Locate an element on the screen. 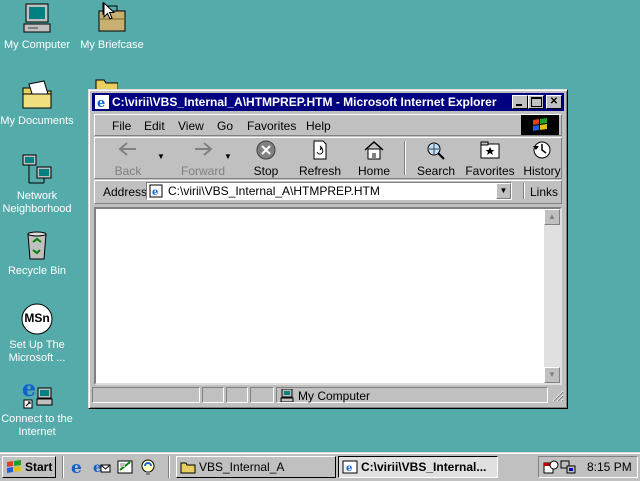 Image resolution: width=640 pixels, height=481 pixels. windows-flag-icon is located at coordinates (540, 124).